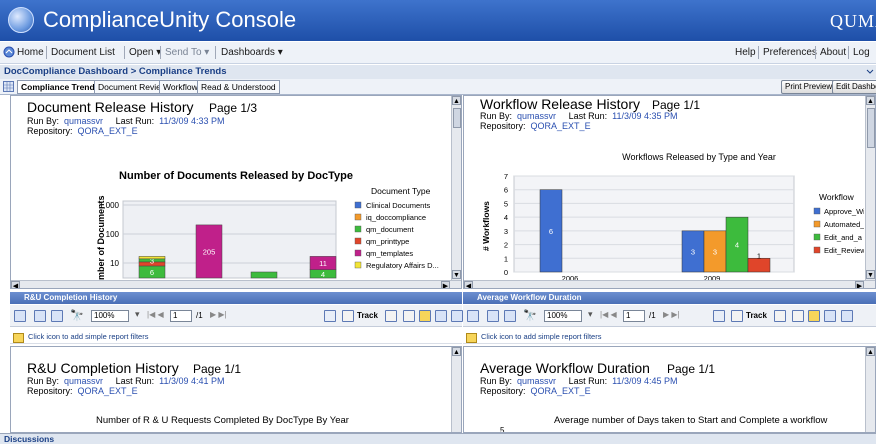  What do you see at coordinates (152, 258) in the screenshot?
I see `bar-segment` at bounding box center [152, 258].